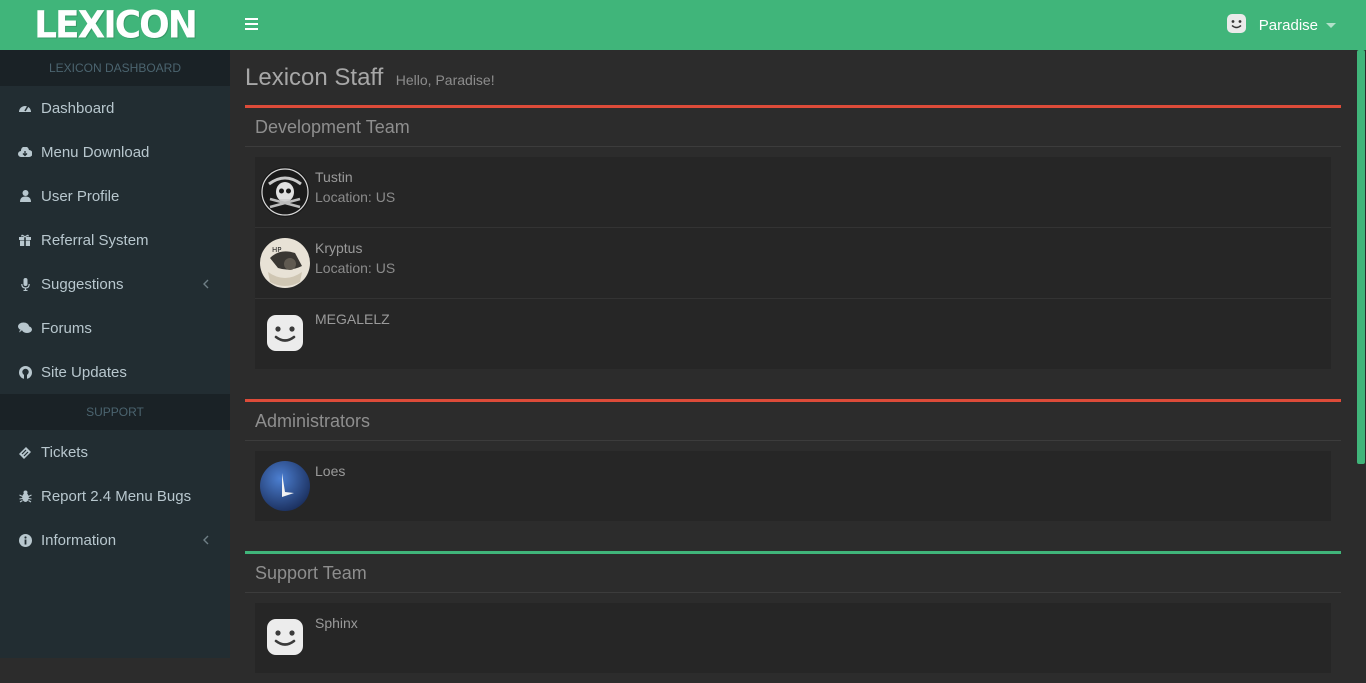 This screenshot has height=683, width=1366. I want to click on list-item: Sphinx, so click(793, 638).